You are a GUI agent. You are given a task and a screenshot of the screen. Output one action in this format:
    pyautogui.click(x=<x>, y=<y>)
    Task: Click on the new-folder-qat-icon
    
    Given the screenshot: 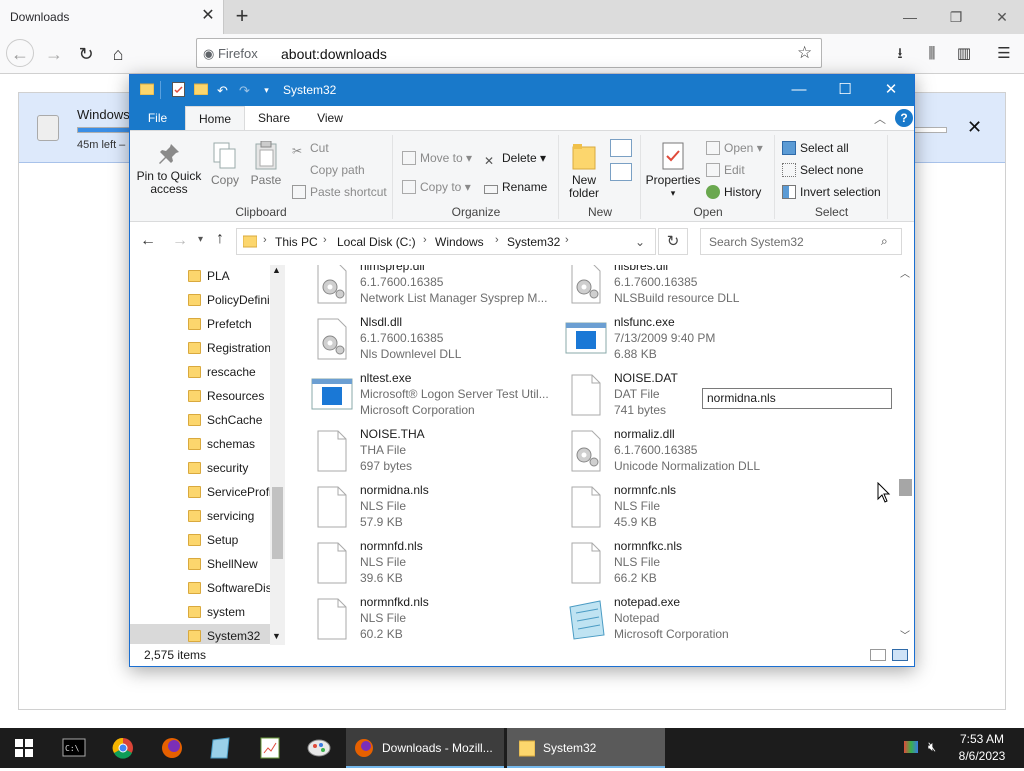 What is the action you would take?
    pyautogui.click(x=200, y=90)
    